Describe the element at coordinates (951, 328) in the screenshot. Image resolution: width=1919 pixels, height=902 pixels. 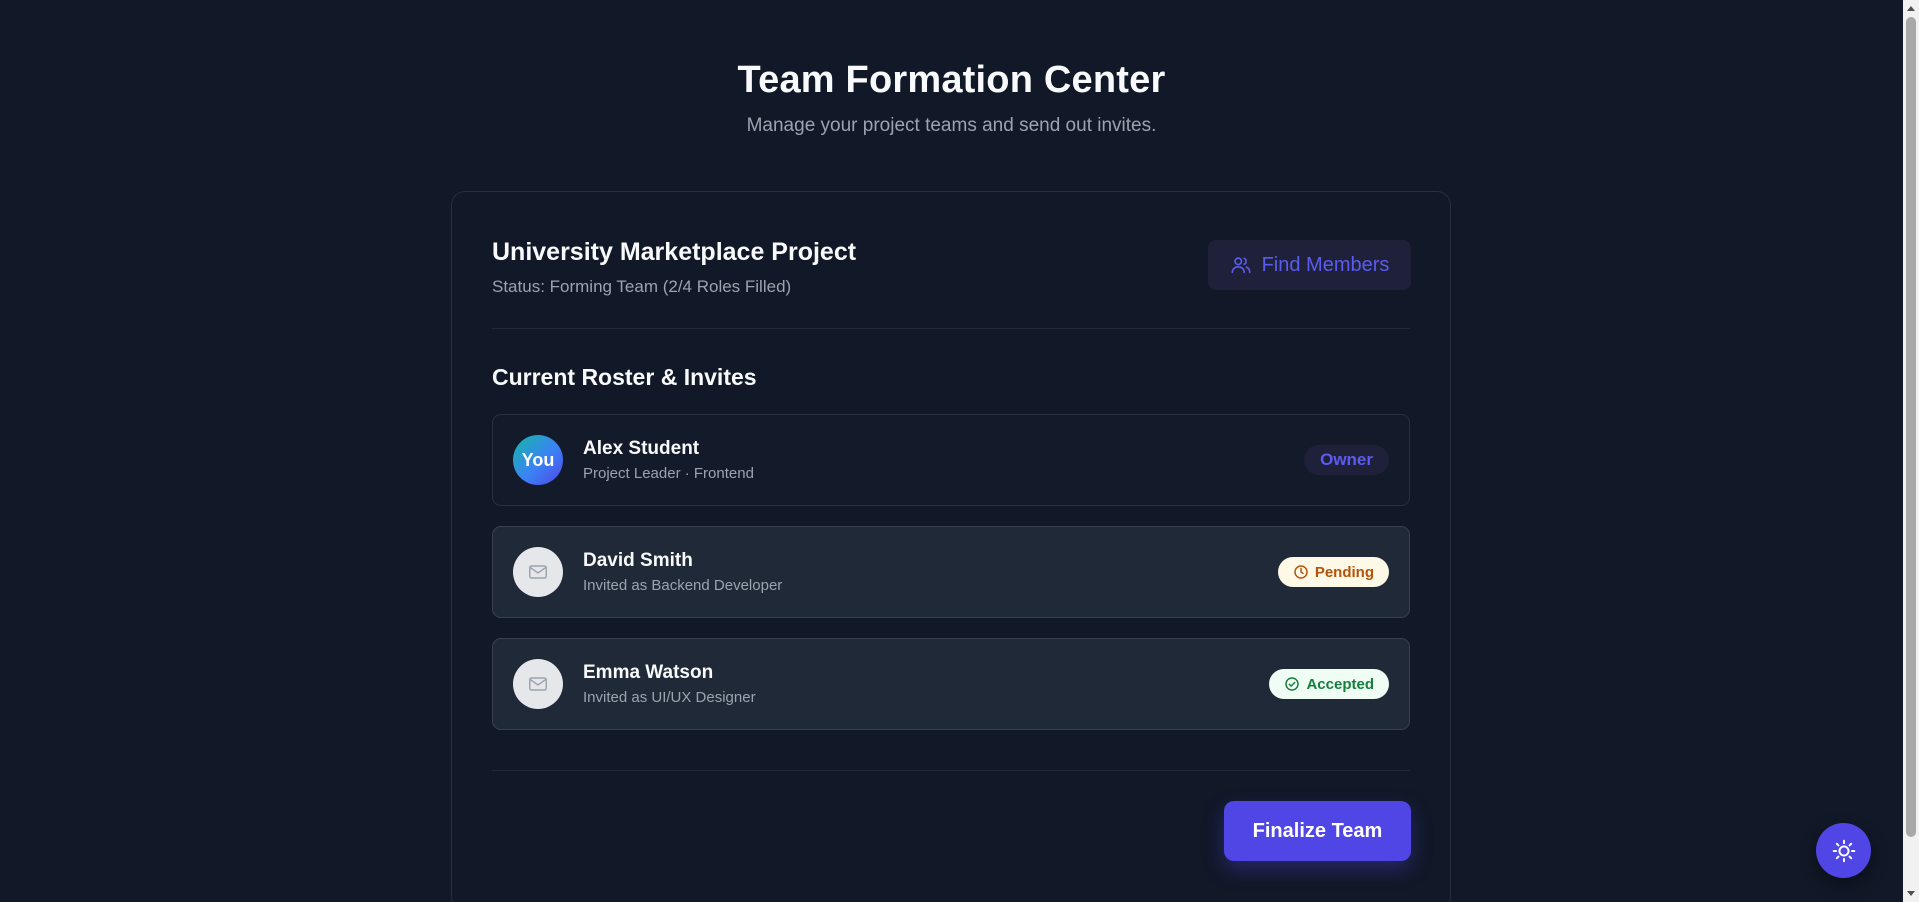
I see `header-divider` at that location.